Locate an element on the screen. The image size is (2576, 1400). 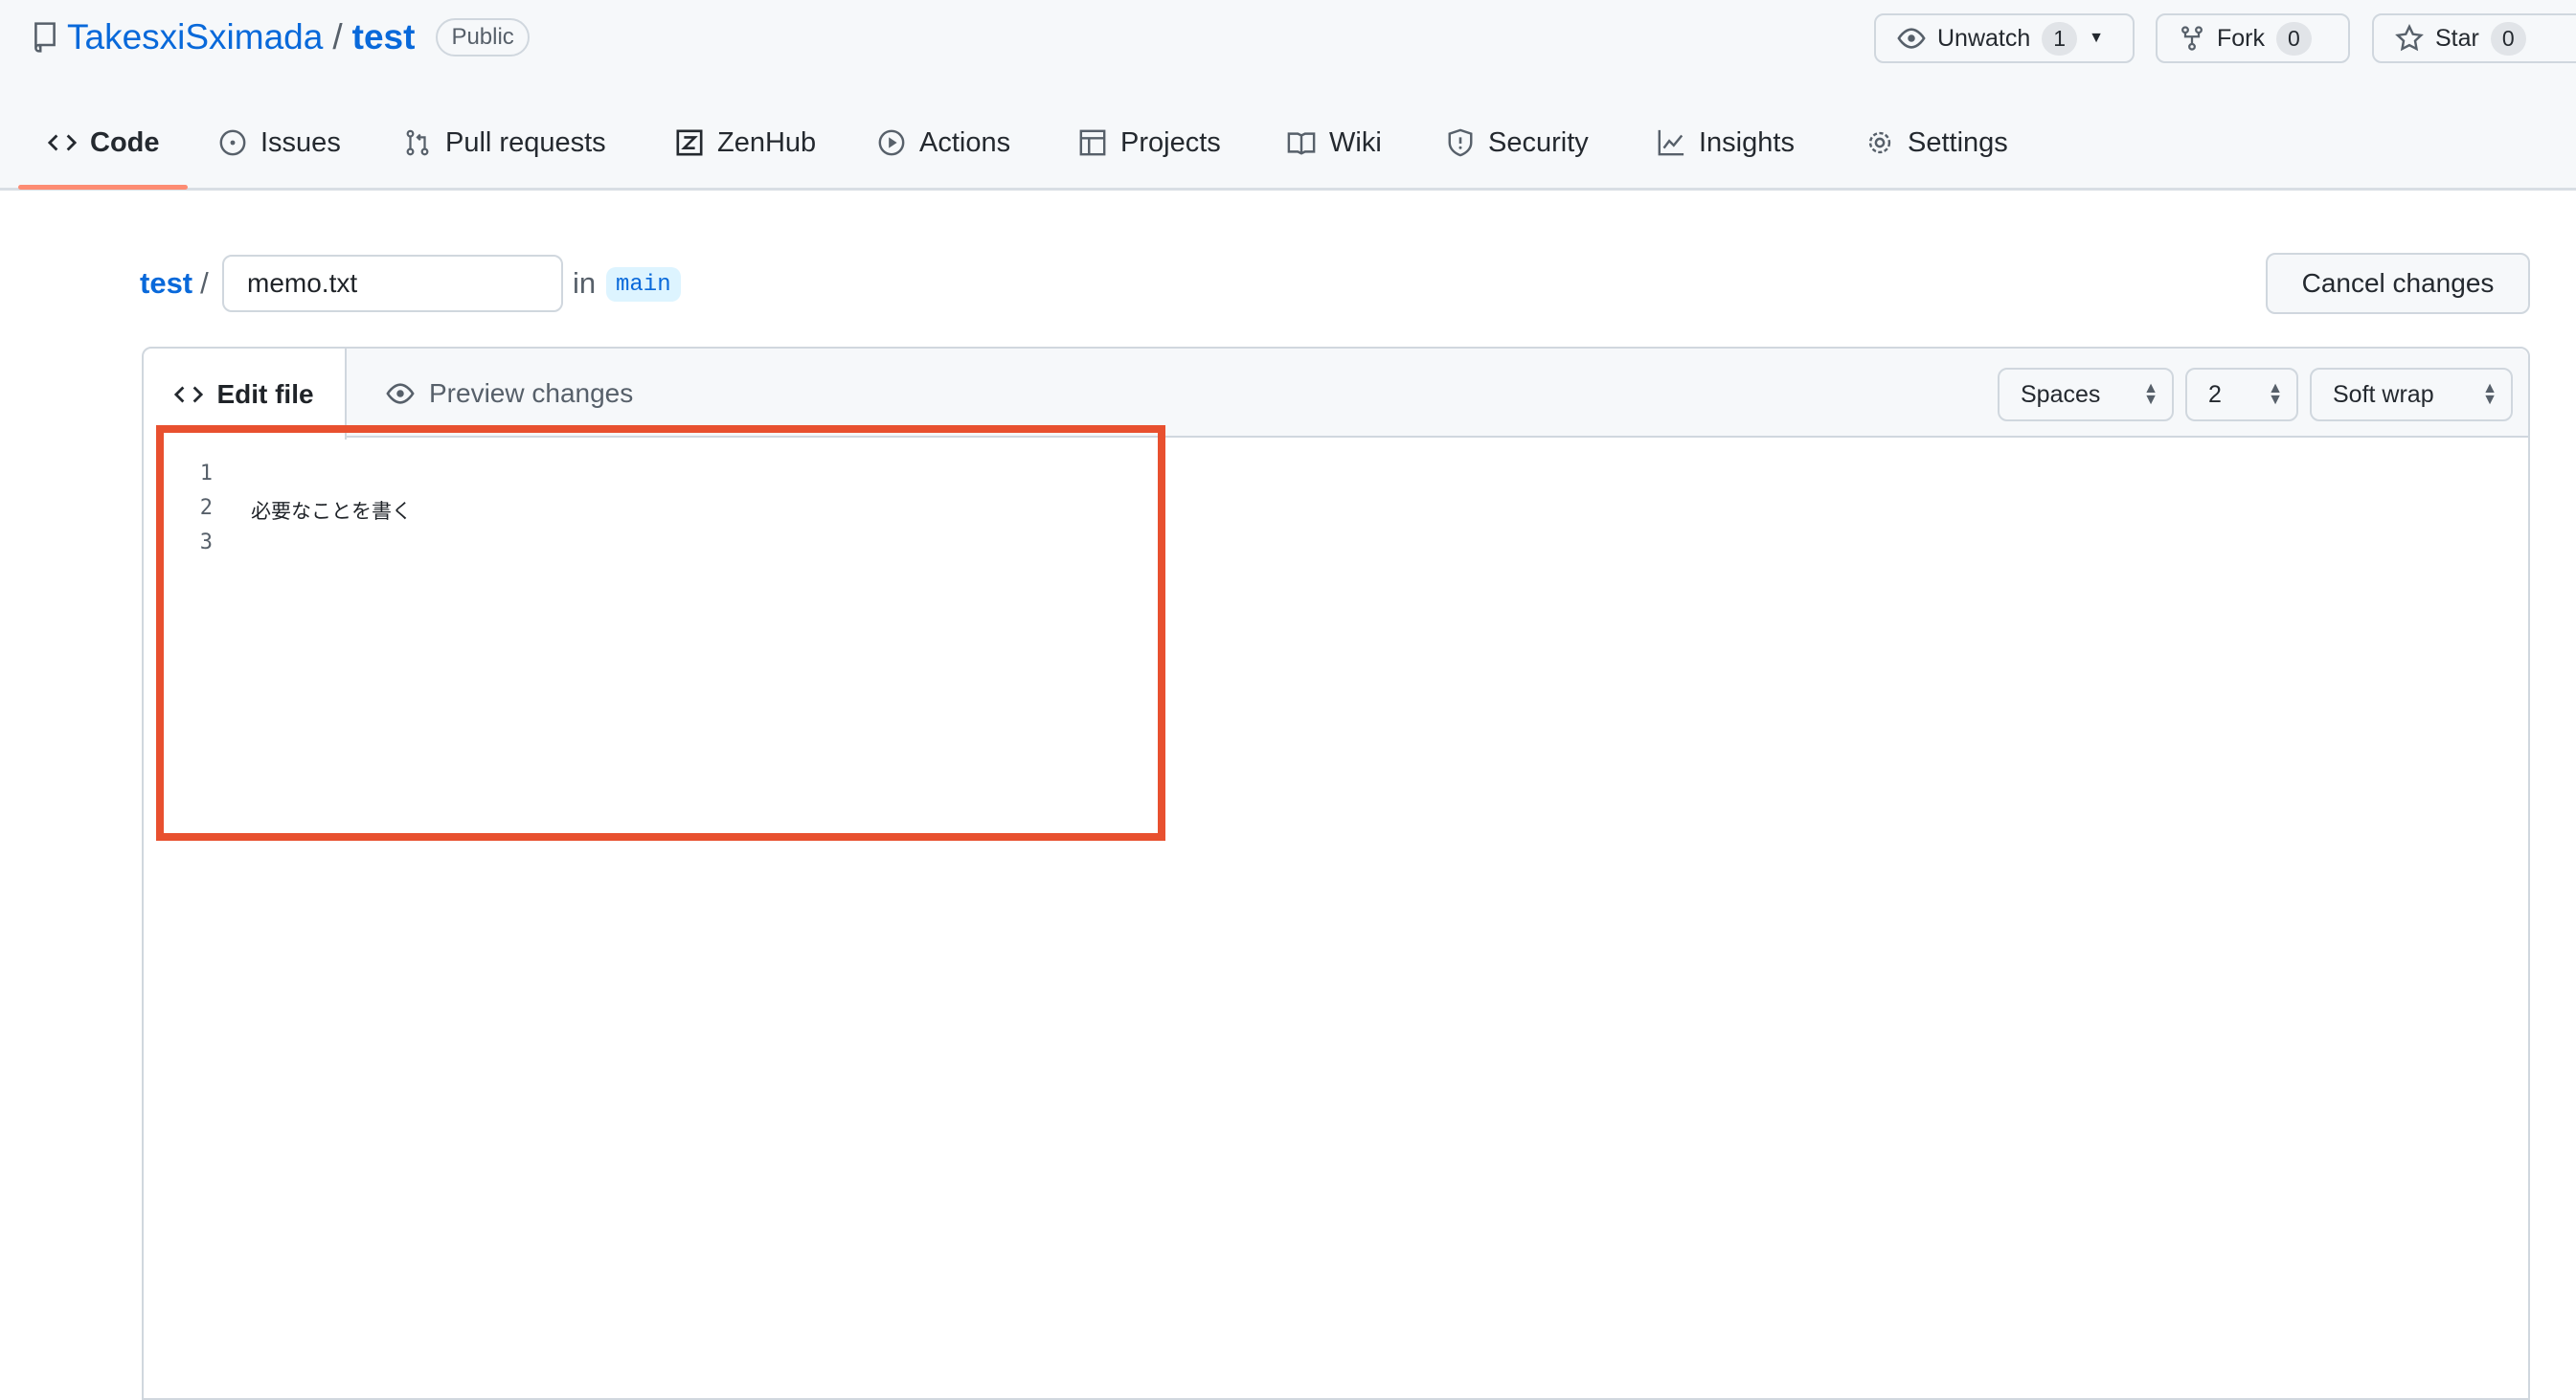
tab-zenhub: ZenHub is located at coordinates (745, 143).